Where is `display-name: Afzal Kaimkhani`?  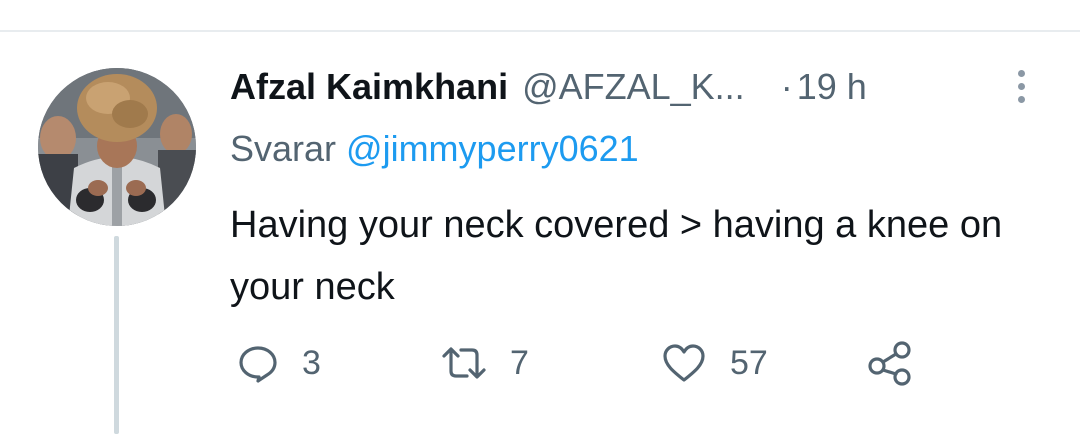 display-name: Afzal Kaimkhani is located at coordinates (369, 87).